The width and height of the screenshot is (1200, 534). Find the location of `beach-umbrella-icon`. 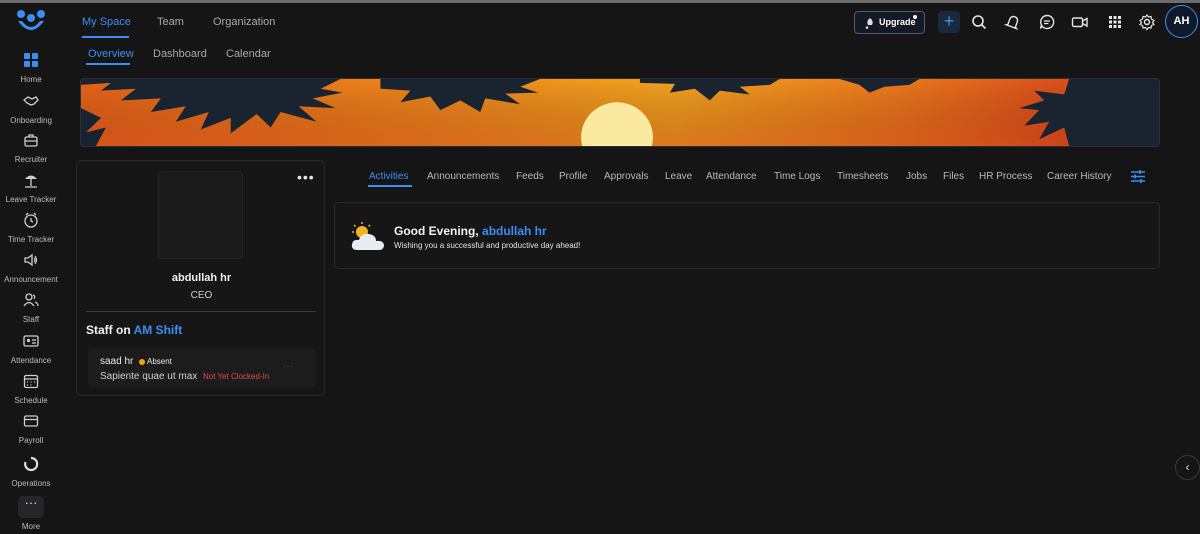

beach-umbrella-icon is located at coordinates (31, 181).